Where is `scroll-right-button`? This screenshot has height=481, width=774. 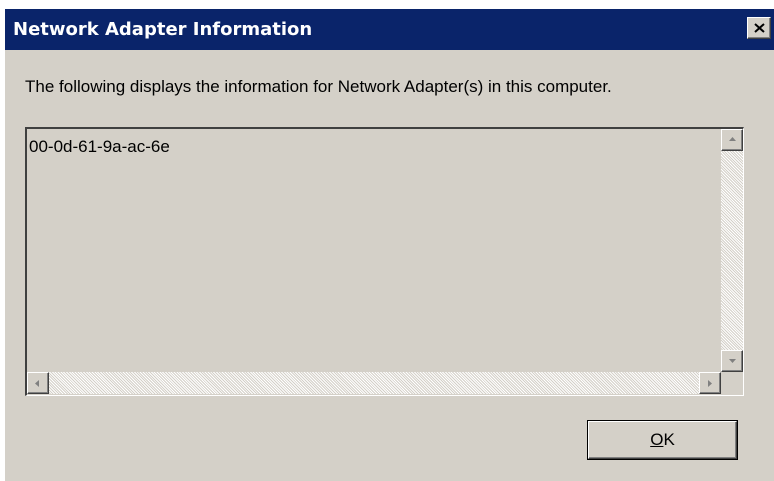 scroll-right-button is located at coordinates (710, 383).